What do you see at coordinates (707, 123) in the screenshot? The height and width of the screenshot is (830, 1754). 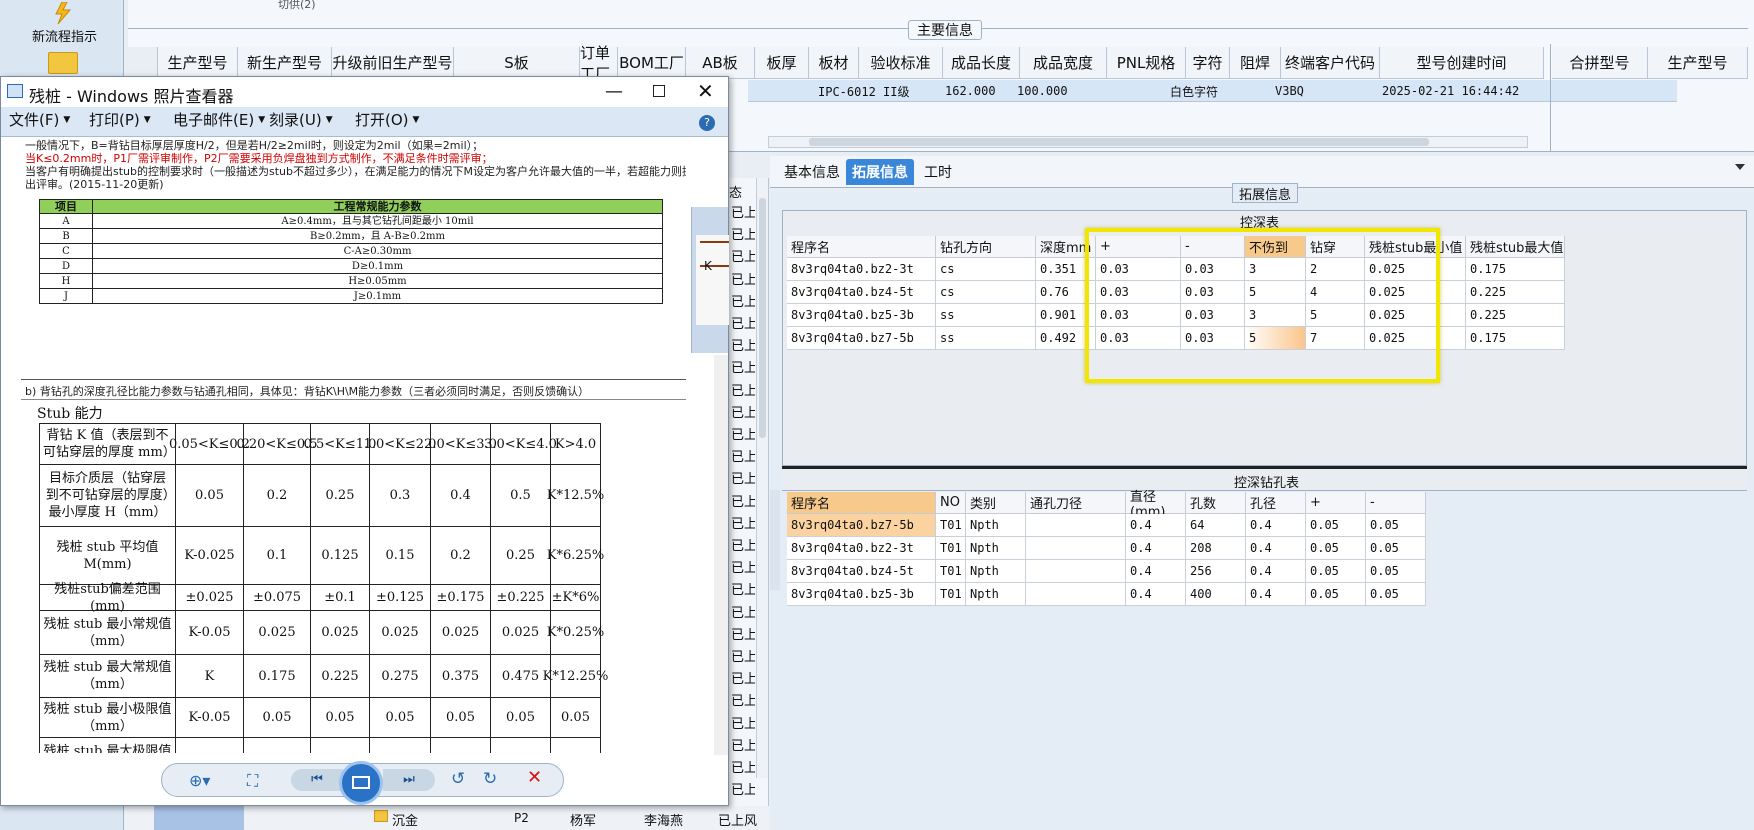 I see `help-icon: ?` at bounding box center [707, 123].